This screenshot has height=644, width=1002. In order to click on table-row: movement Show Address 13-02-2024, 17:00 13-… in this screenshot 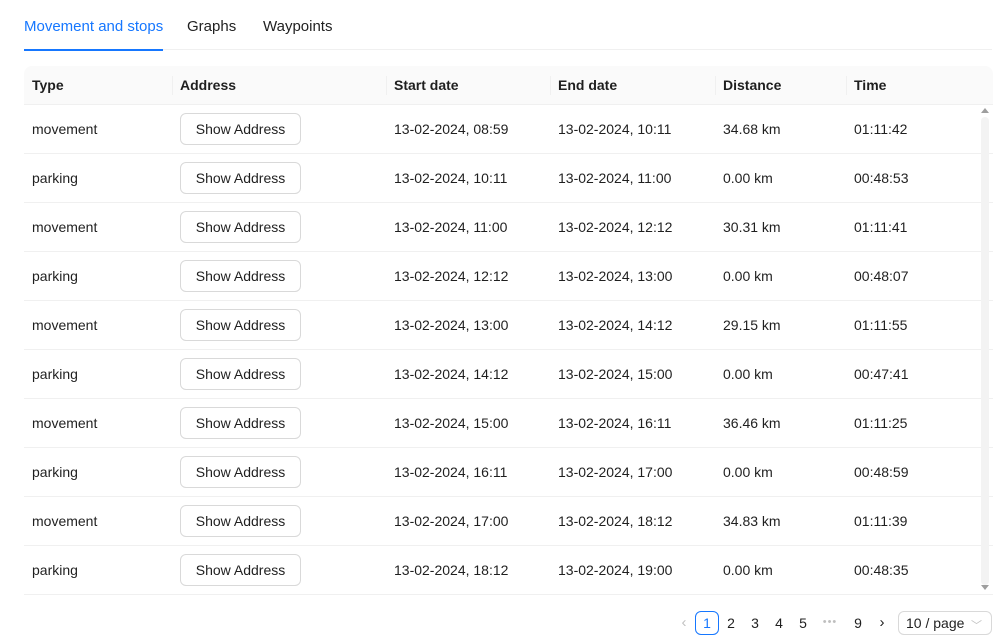, I will do `click(508, 521)`.